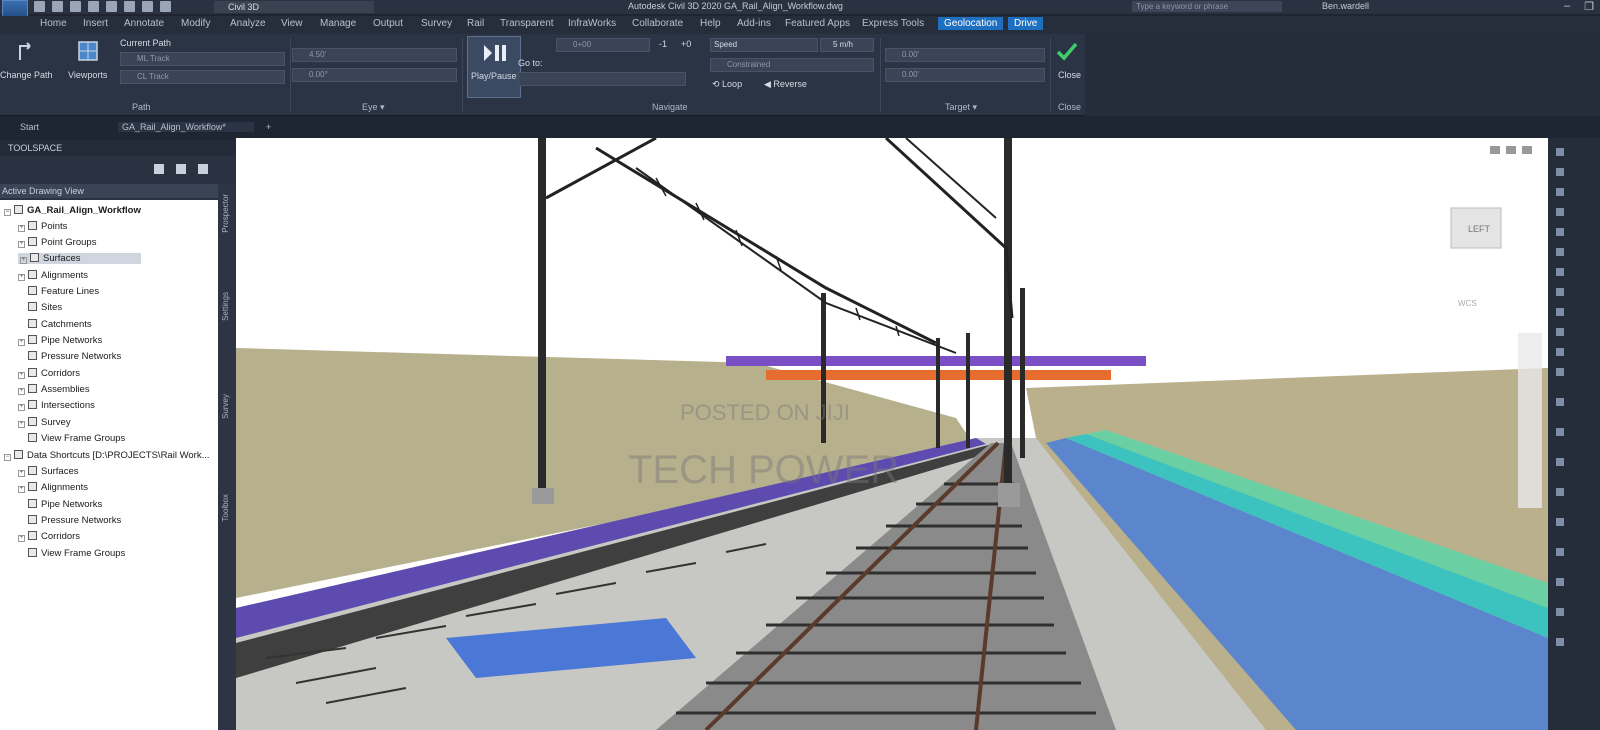 This screenshot has height=730, width=1600. I want to click on tab-rail: Rail, so click(475, 23).